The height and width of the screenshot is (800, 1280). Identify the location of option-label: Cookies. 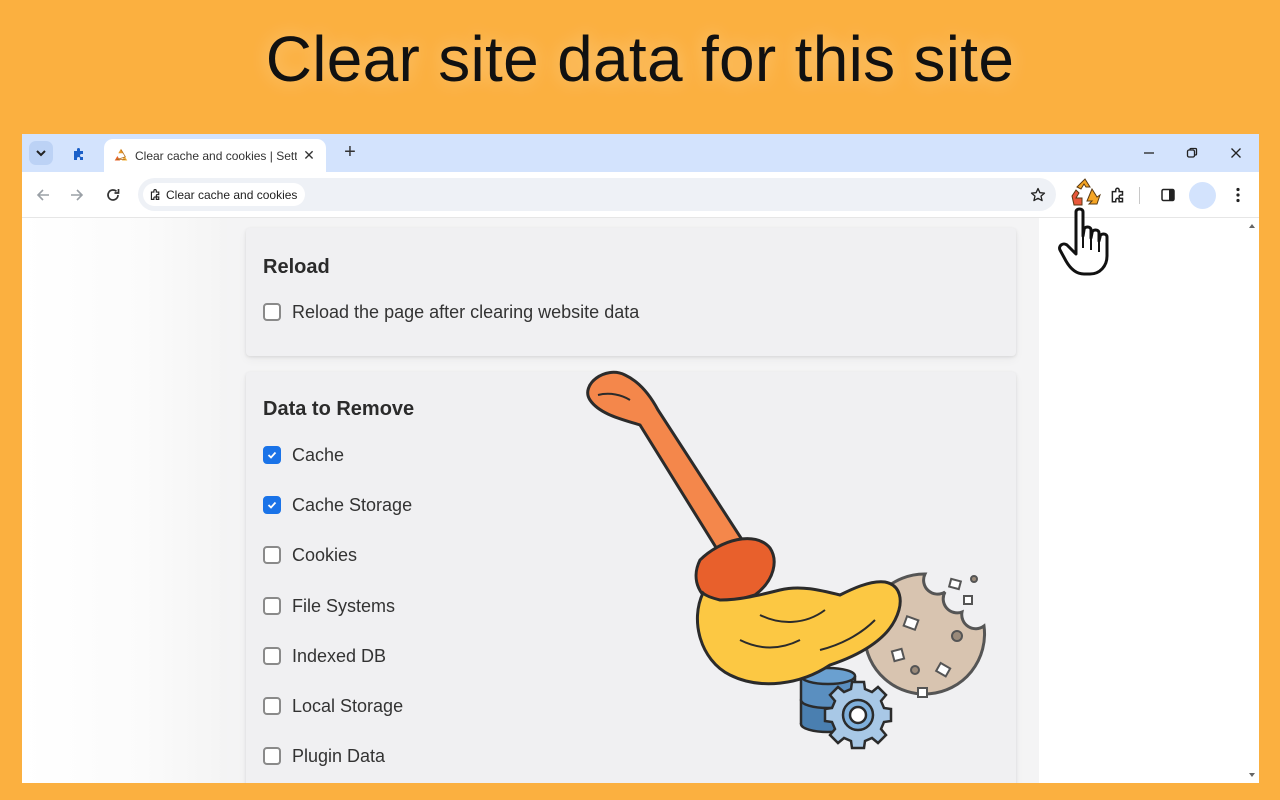
(325, 554).